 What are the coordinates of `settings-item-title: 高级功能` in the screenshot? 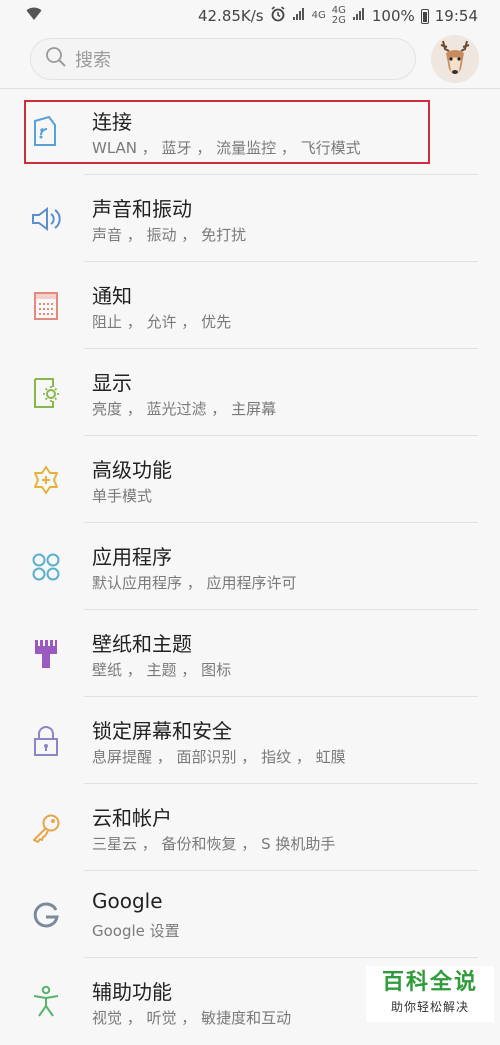 It's located at (132, 470).